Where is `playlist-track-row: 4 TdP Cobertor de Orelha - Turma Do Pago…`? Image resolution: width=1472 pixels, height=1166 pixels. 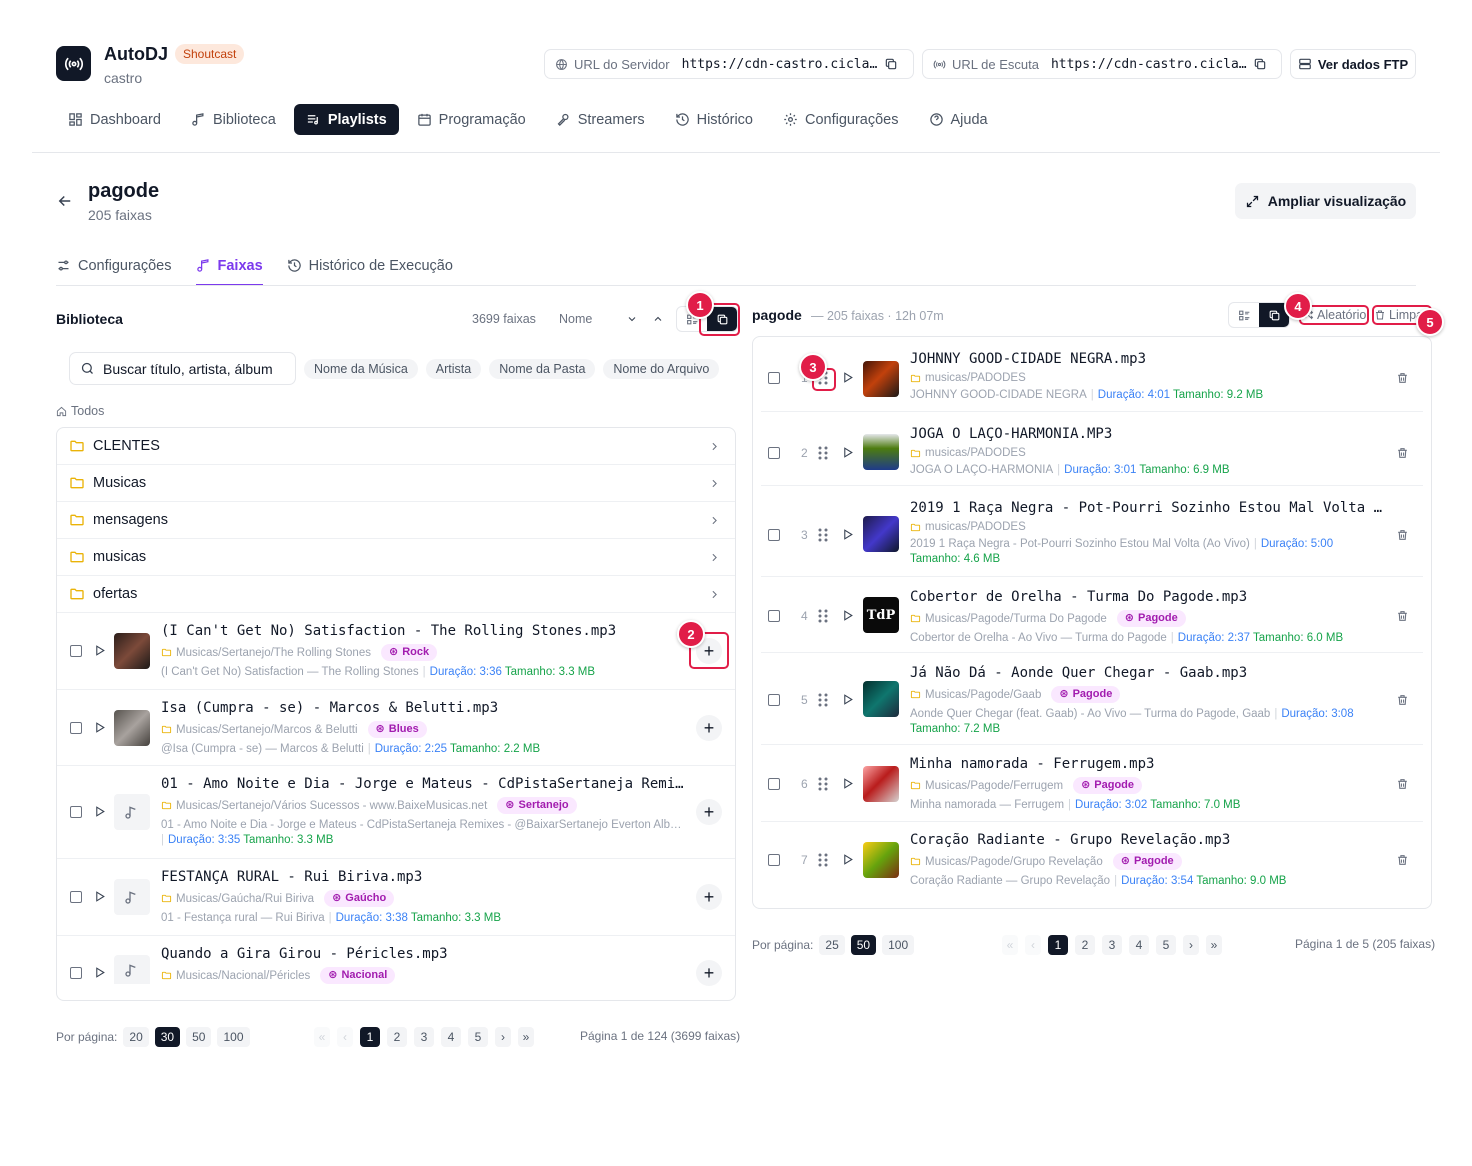
playlist-track-row: 4 TdP Cobertor de Orelha - Turma Do Pago… is located at coordinates (1092, 615).